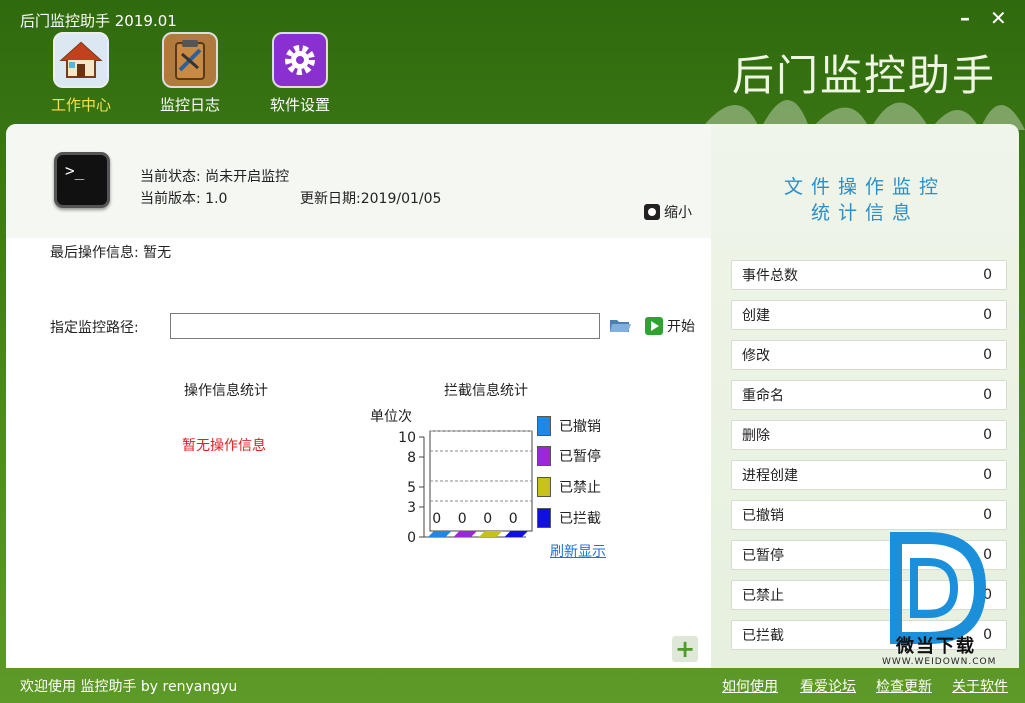 Image resolution: width=1025 pixels, height=703 pixels. I want to click on update-value: 2019/01/05, so click(401, 199).